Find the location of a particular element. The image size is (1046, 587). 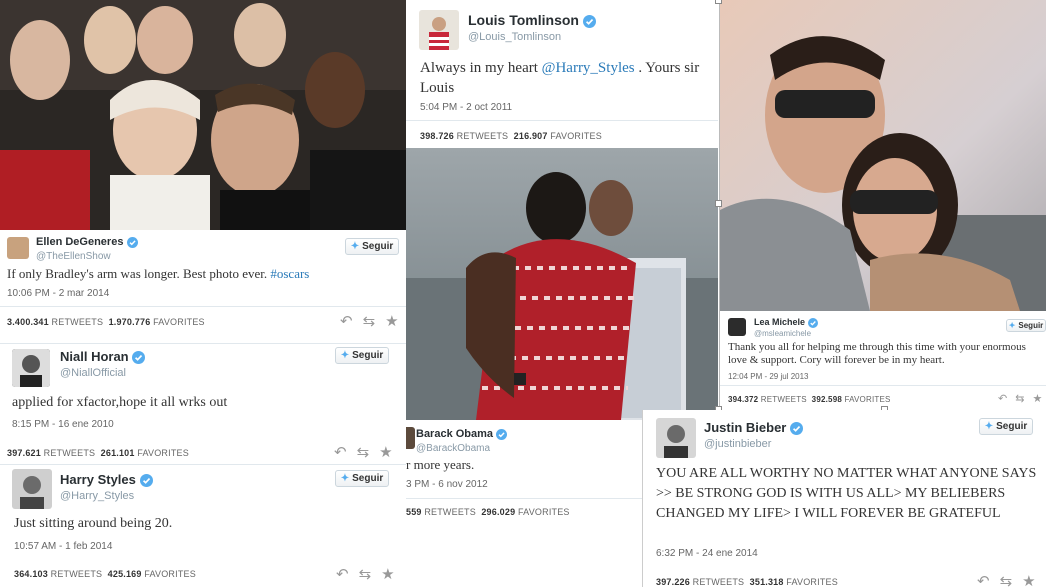

niall-handle: @NiallOfficial is located at coordinates (93, 373).